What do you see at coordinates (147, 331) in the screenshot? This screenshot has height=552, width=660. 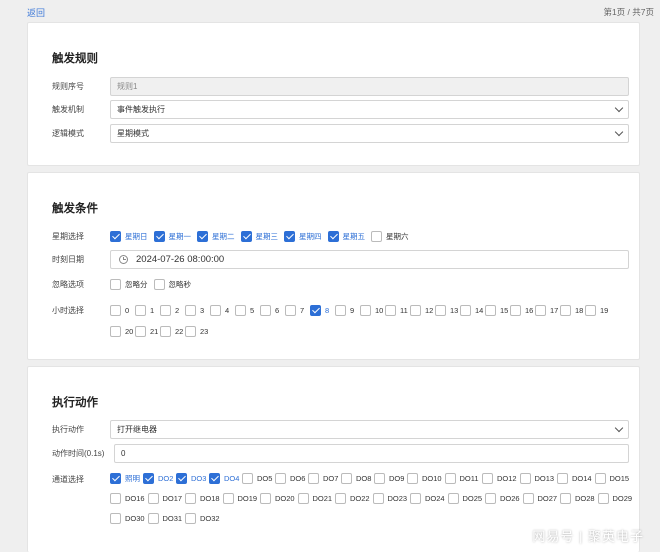 I see `hour-checkbox: 21` at bounding box center [147, 331].